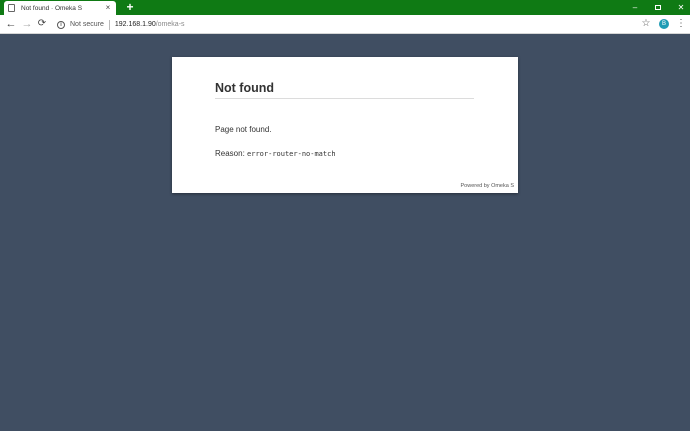  I want to click on page-icon, so click(11, 8).